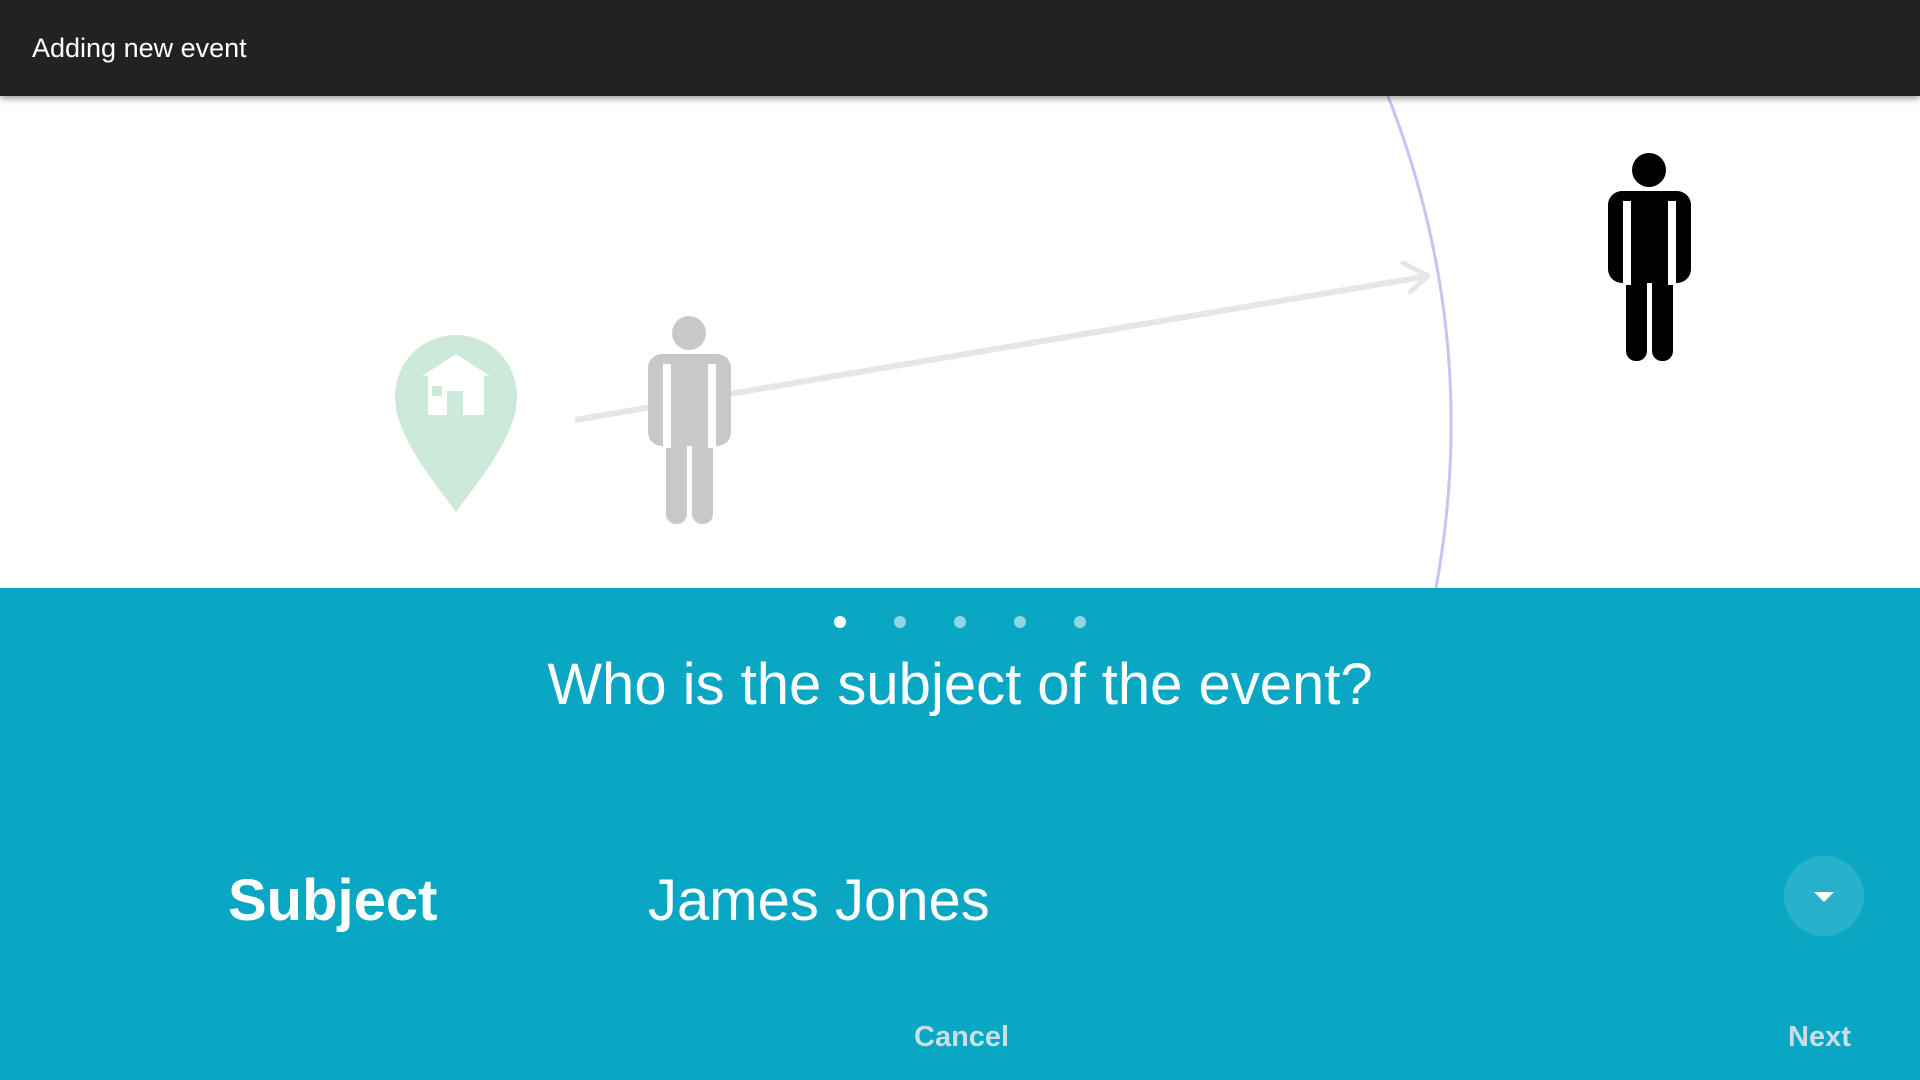 This screenshot has width=1920, height=1080. I want to click on subject-dropdown-button, so click(1824, 896).